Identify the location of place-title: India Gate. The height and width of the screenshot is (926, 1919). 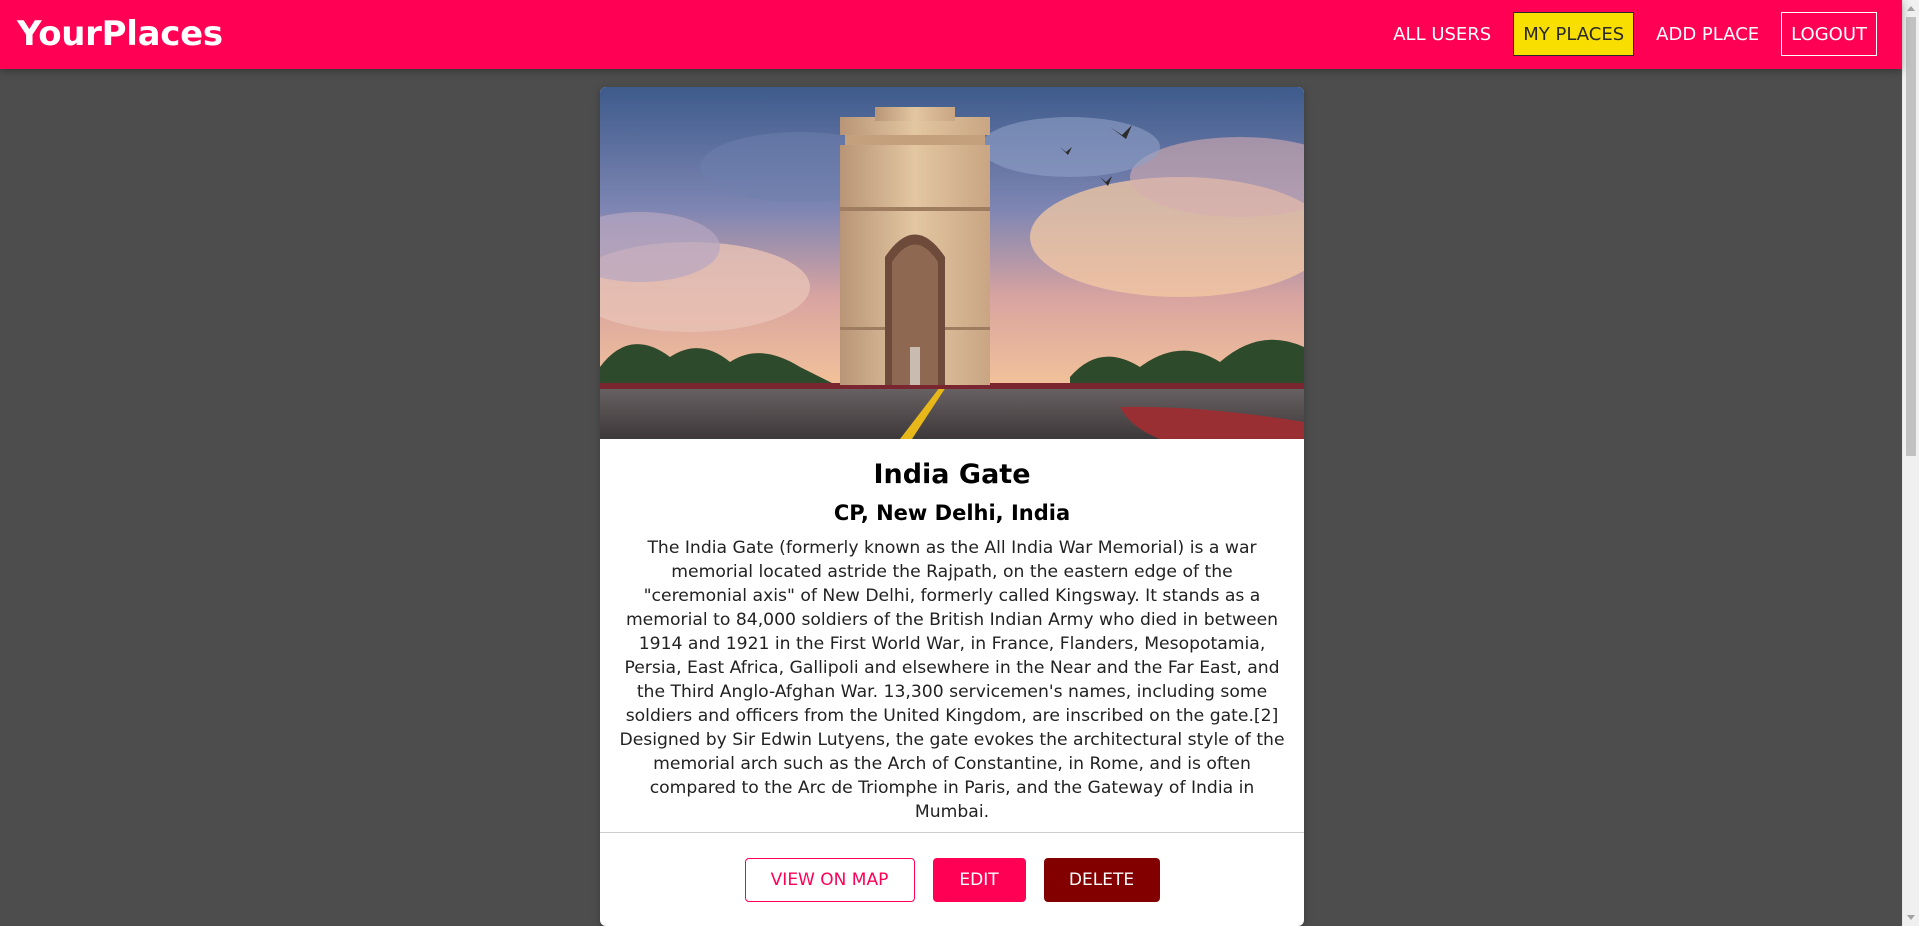
(952, 474).